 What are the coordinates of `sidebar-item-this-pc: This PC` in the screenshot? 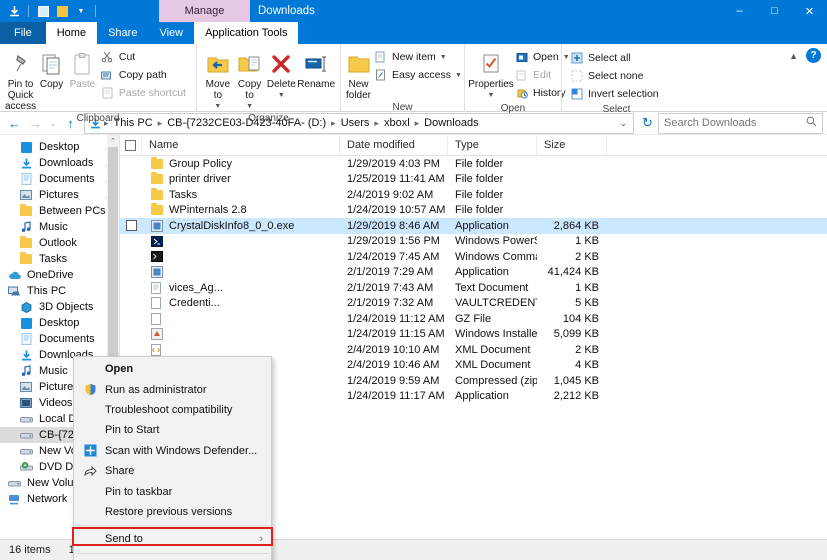 It's located at (59, 291).